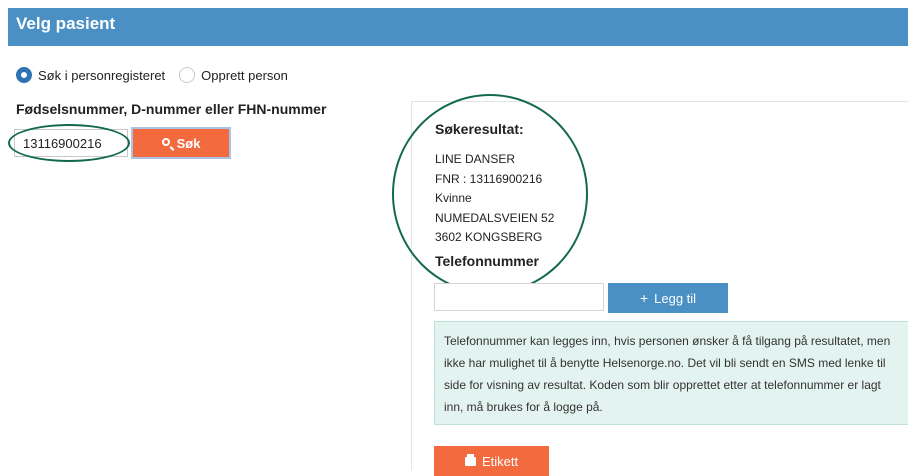 This screenshot has height=476, width=908. I want to click on add-phone-button: + Legg til, so click(668, 298).